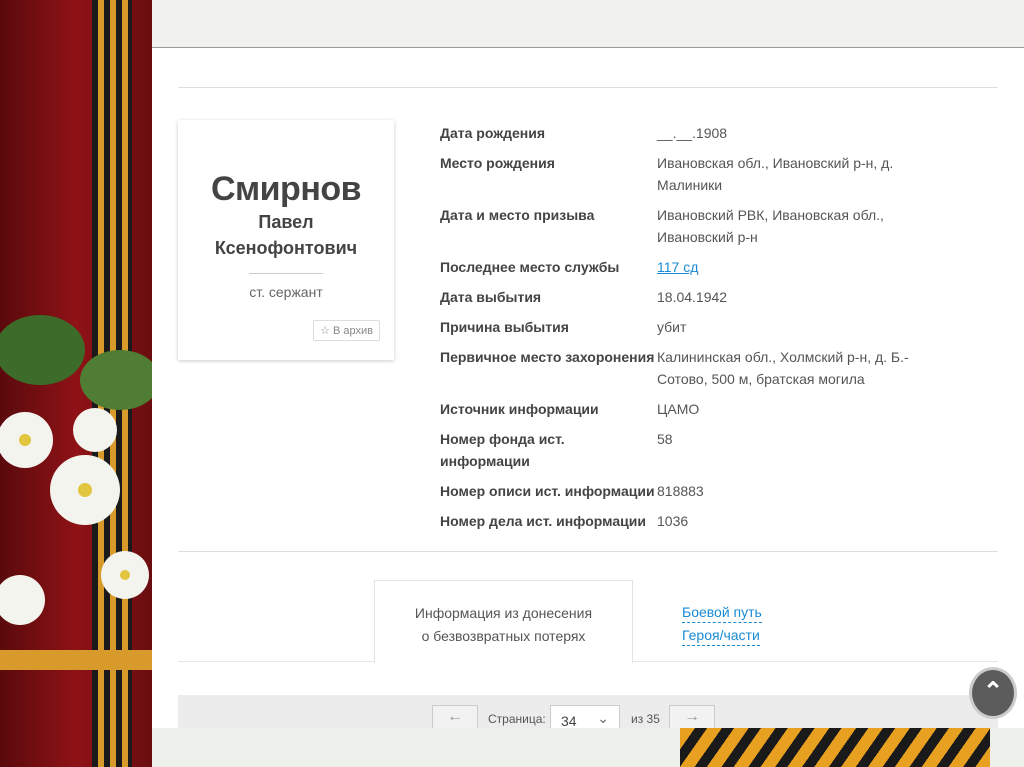 This screenshot has width=1024, height=767. I want to click on detail-row: Причина выбытия убит, so click(700, 327).